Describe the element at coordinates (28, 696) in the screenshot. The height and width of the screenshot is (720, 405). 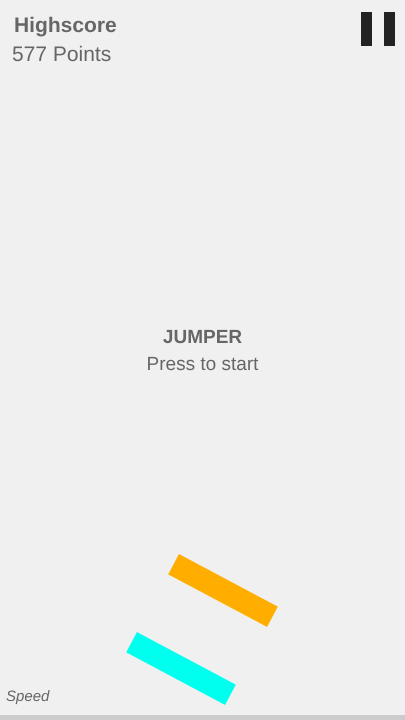
I see `speed-label: Speed` at that location.